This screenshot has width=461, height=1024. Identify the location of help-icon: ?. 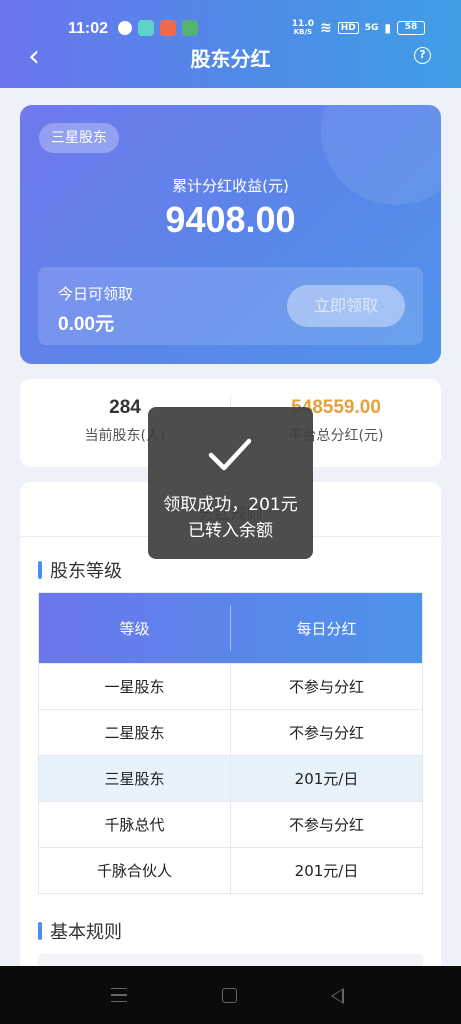
(422, 55).